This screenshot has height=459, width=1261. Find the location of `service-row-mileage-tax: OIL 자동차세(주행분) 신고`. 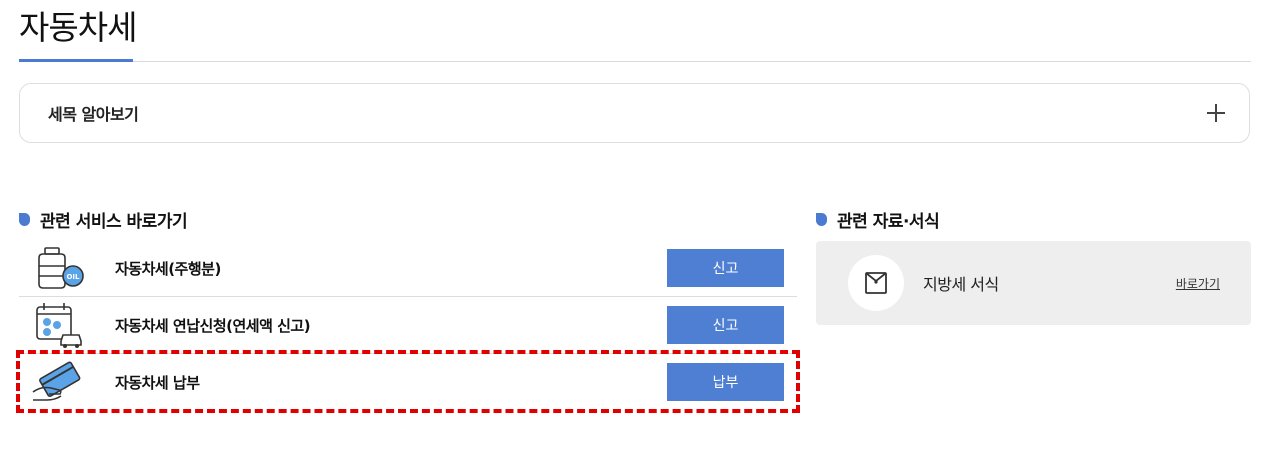

service-row-mileage-tax: OIL 자동차세(주행분) 신고 is located at coordinates (408, 268).